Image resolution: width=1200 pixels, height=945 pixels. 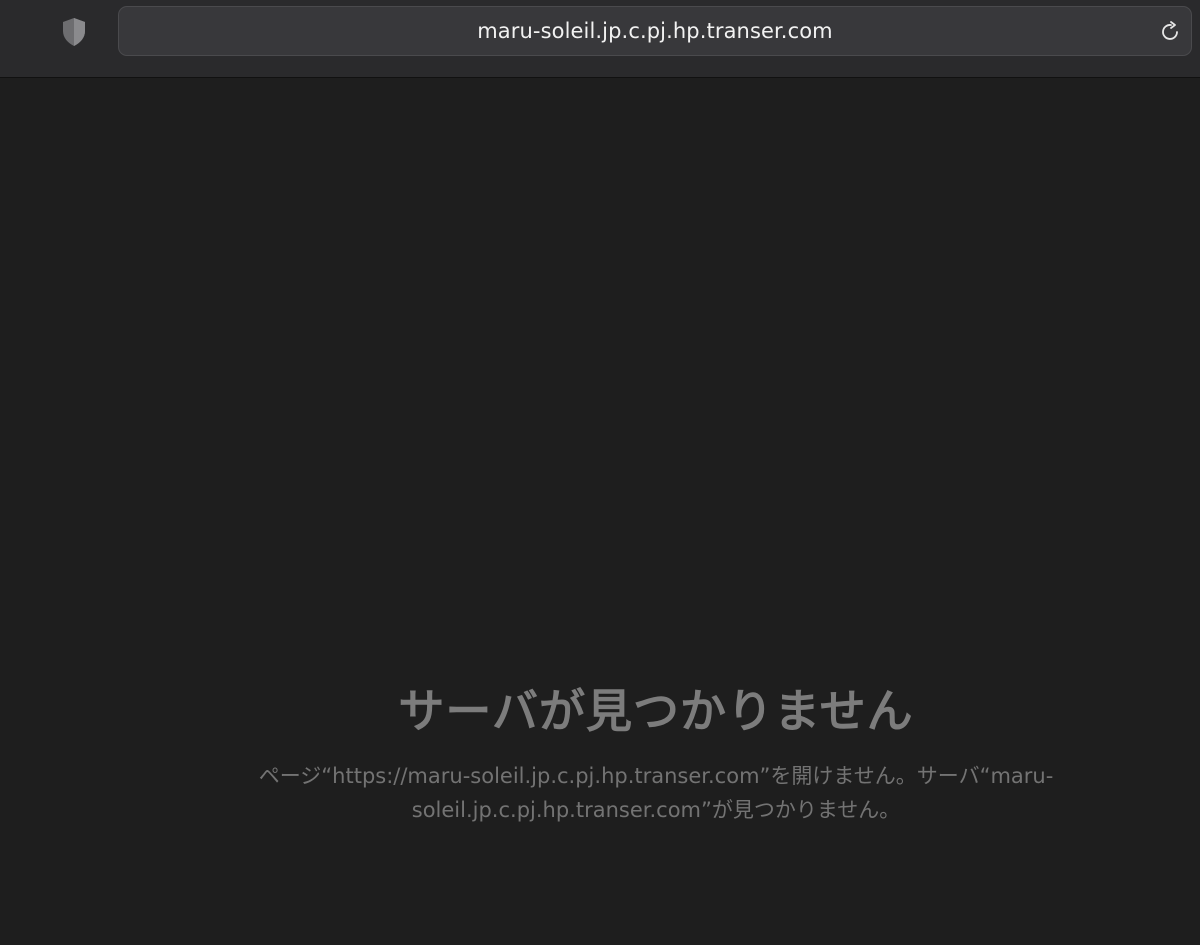 What do you see at coordinates (74, 32) in the screenshot?
I see `shield-icon` at bounding box center [74, 32].